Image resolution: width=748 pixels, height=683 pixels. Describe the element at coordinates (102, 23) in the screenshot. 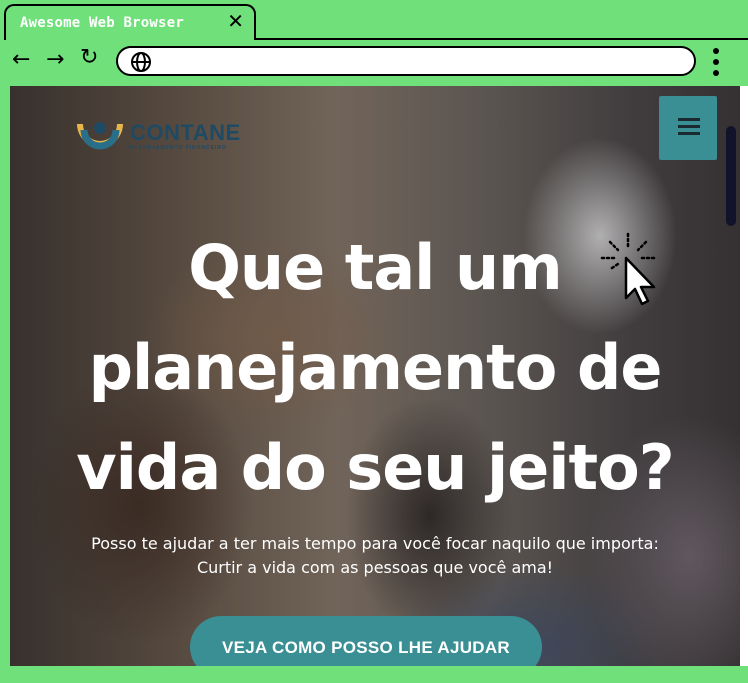

I see `tab-title: Awesome Web Browser` at that location.